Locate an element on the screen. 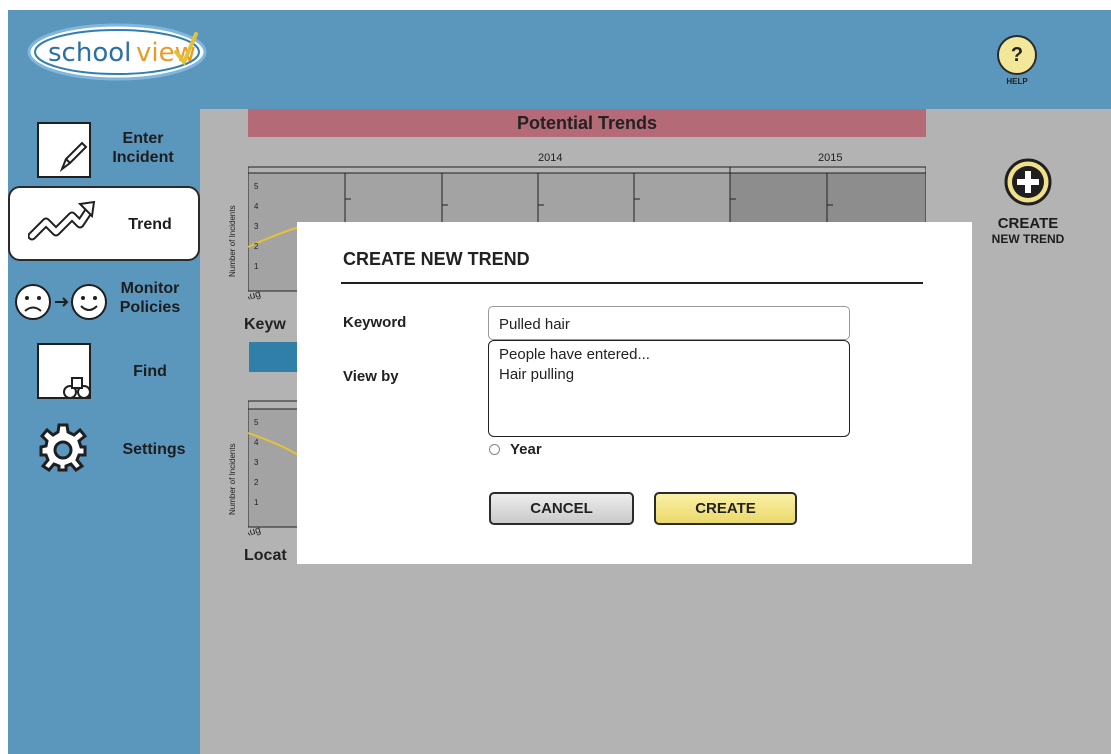 This screenshot has width=1111, height=754. schoolview-logo: school view is located at coordinates (117, 52).